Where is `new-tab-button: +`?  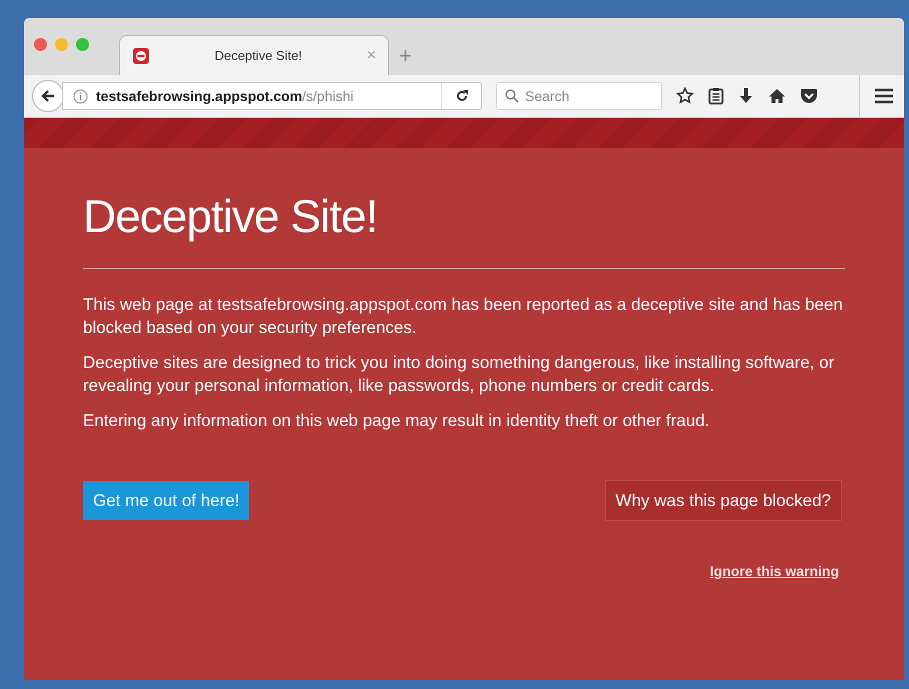 new-tab-button: + is located at coordinates (405, 56).